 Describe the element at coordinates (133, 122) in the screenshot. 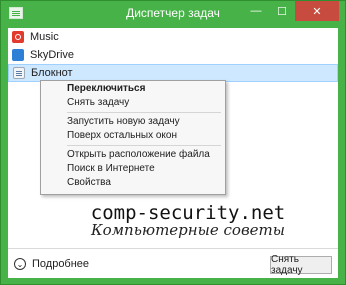

I see `menu-item-run-new-task: Запустить новую задачу` at that location.